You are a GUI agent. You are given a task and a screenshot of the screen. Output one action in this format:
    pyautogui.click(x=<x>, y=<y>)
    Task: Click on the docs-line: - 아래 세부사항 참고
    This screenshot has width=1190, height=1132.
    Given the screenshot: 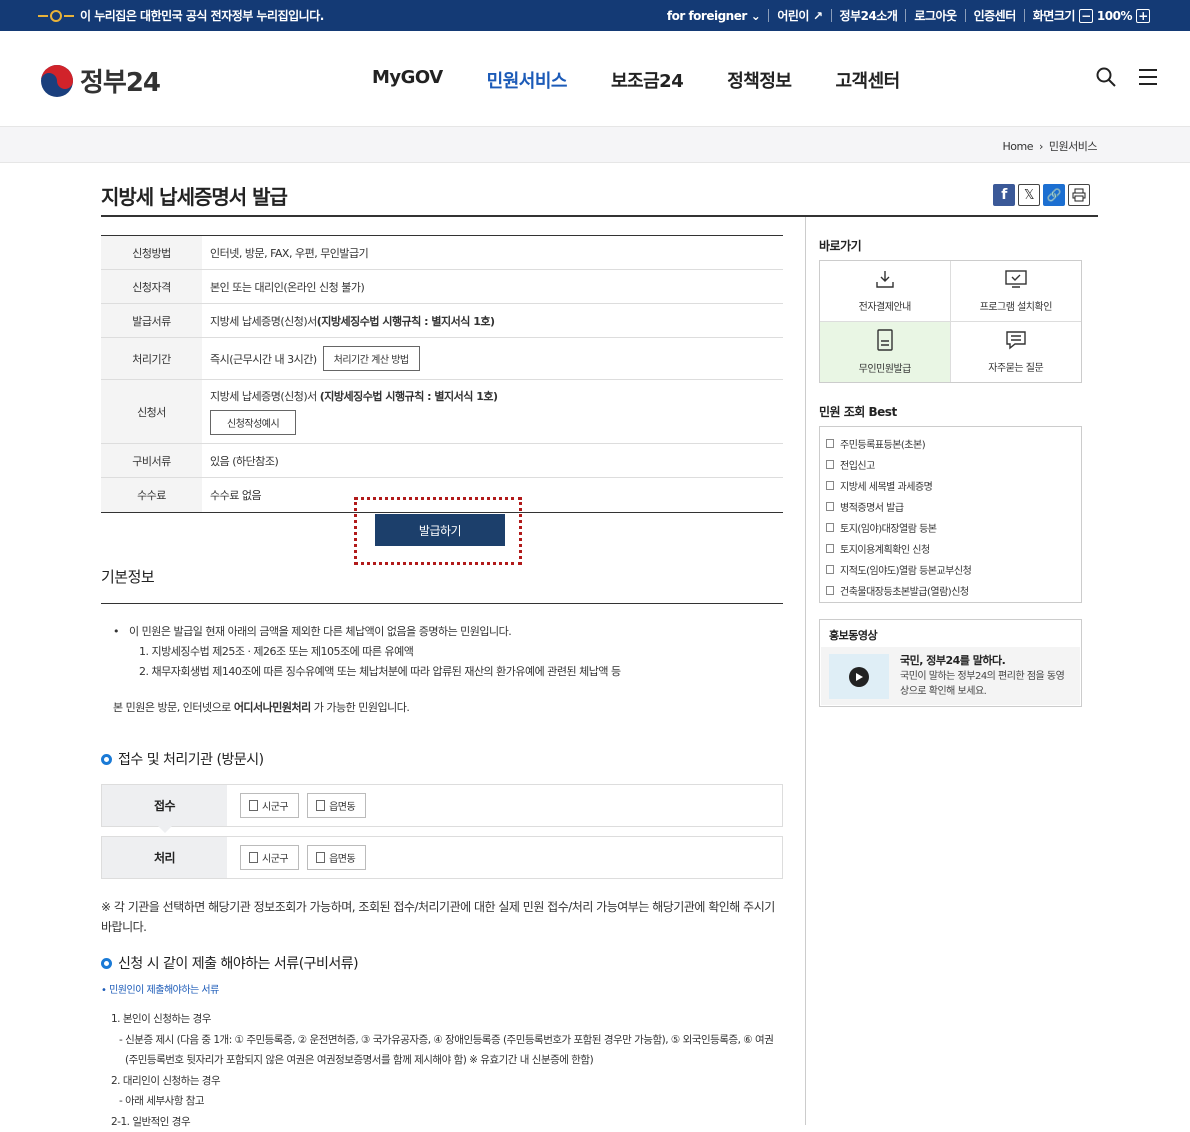 What is the action you would take?
    pyautogui.click(x=451, y=1101)
    